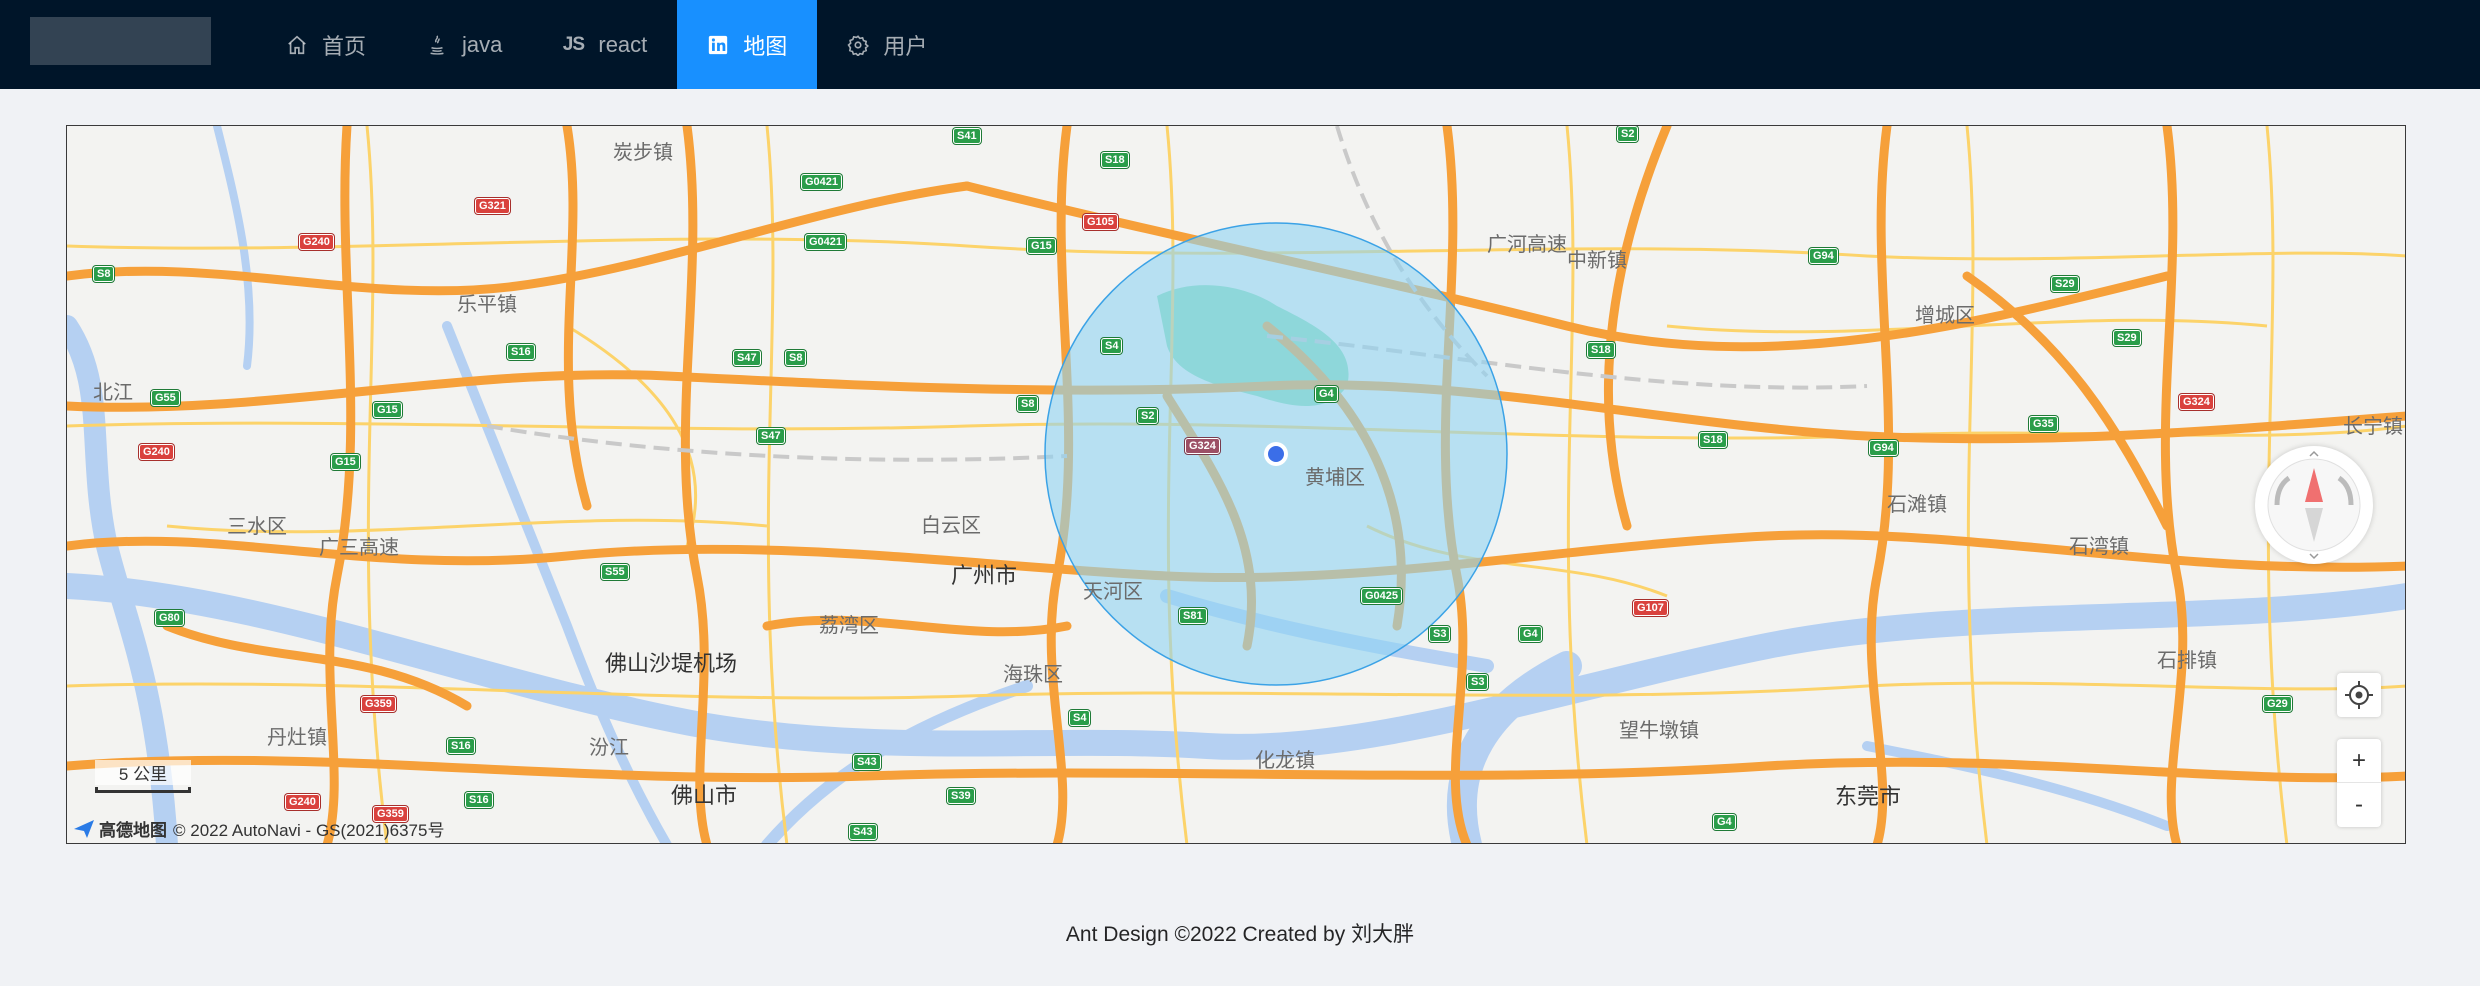 This screenshot has width=2480, height=986. I want to click on place-label-city: 广州市, so click(984, 575).